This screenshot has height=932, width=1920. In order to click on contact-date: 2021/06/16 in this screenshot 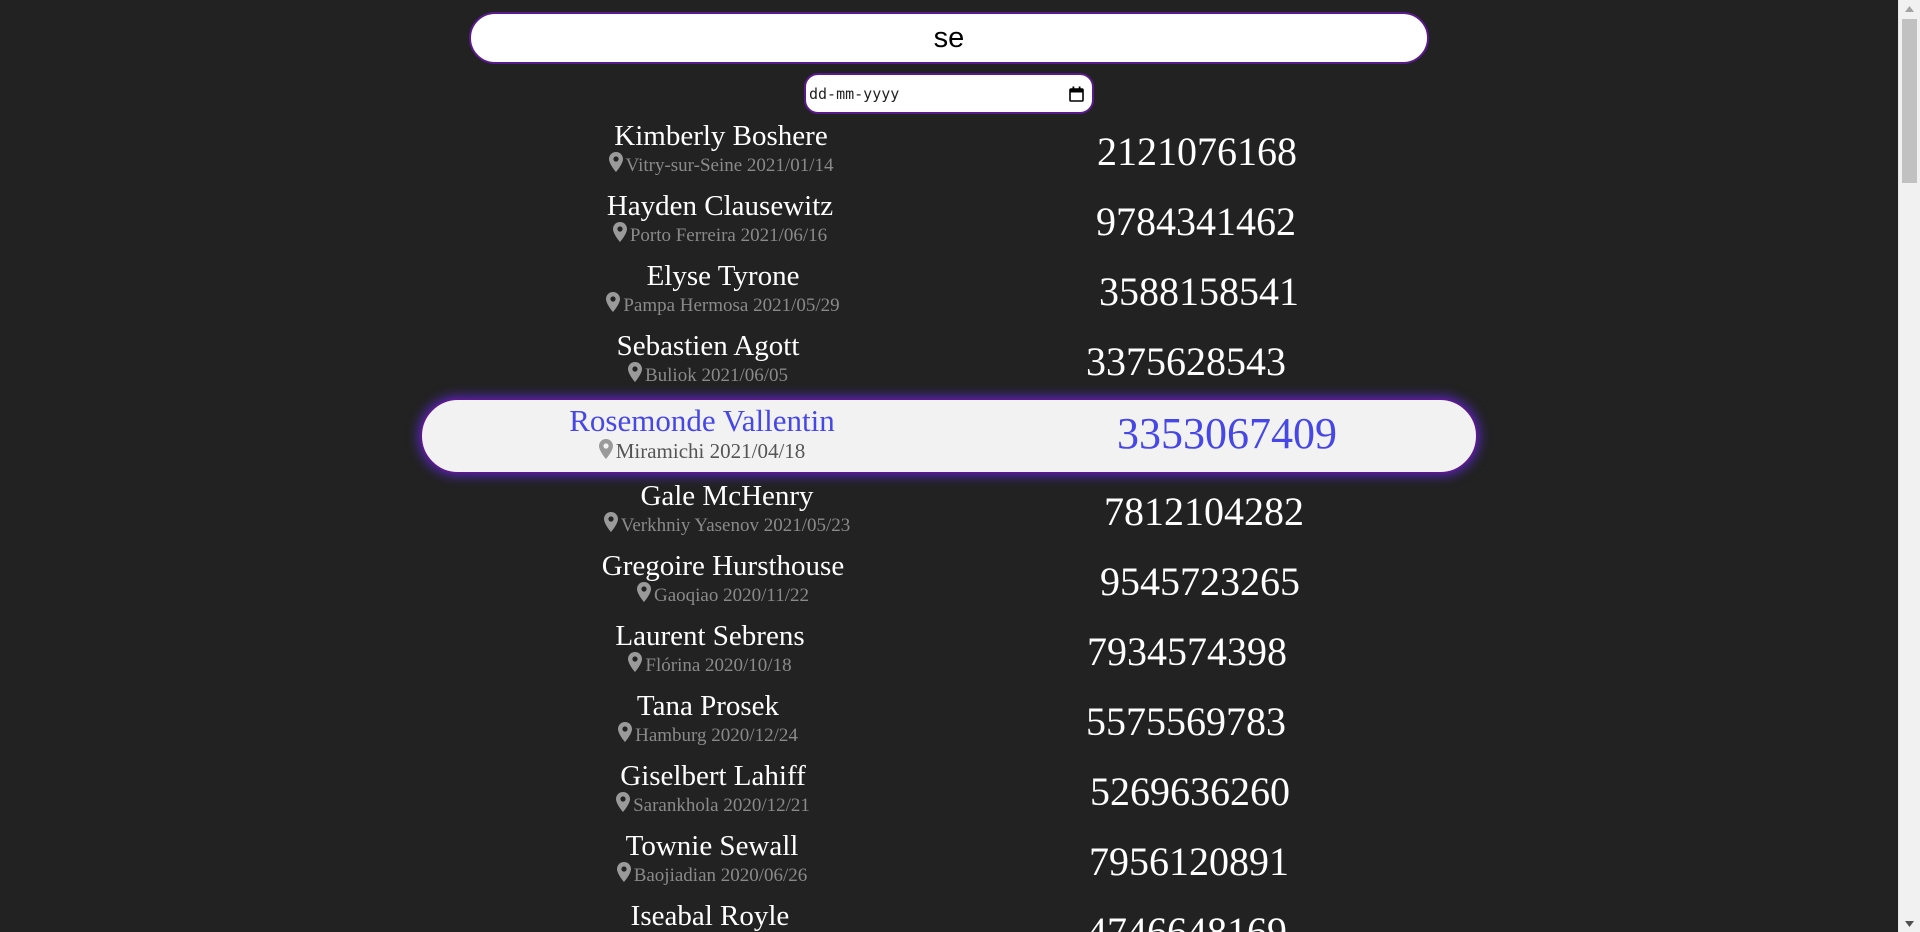, I will do `click(784, 235)`.